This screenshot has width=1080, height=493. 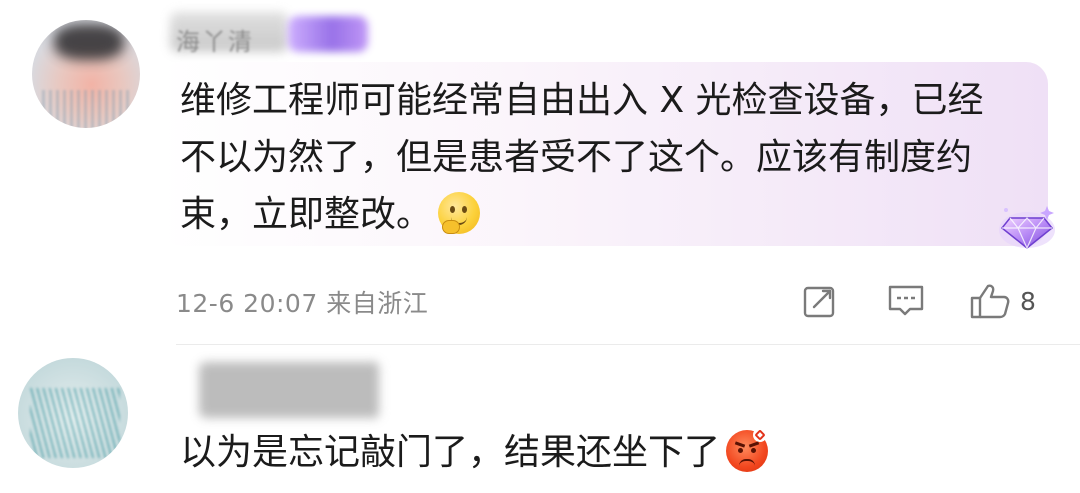 I want to click on like-button: 8, so click(x=1002, y=301).